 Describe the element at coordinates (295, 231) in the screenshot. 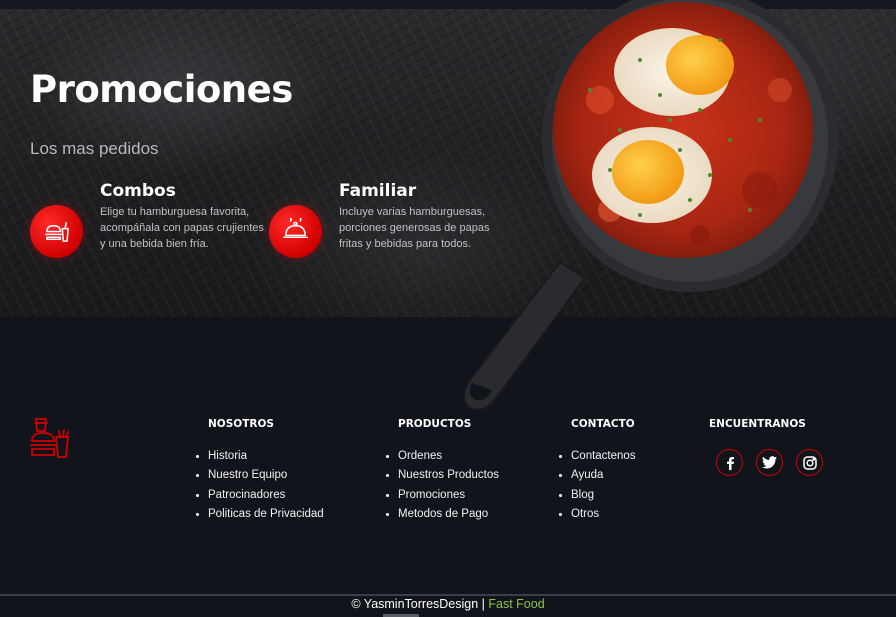

I see `food-tray-cloche-icon` at that location.